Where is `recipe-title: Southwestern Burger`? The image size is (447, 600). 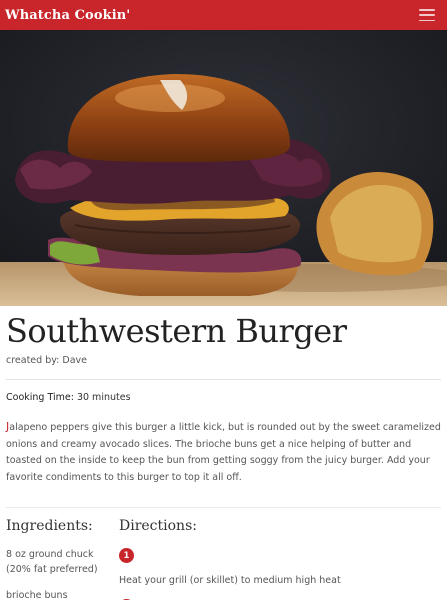 recipe-title: Southwestern Burger is located at coordinates (176, 331).